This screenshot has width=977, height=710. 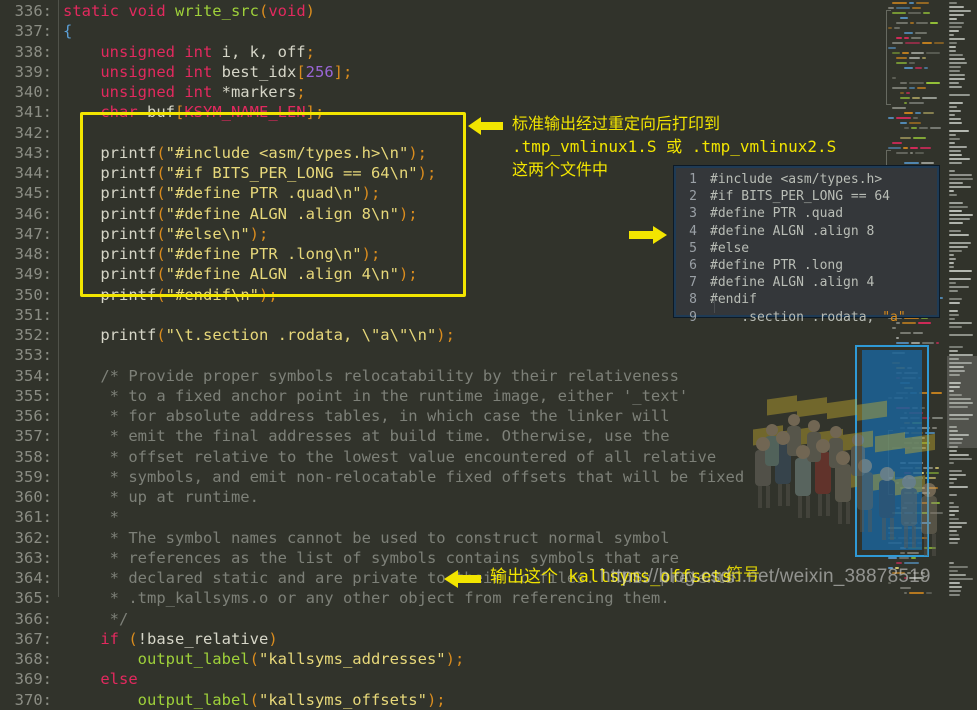 What do you see at coordinates (478, 497) in the screenshot?
I see `code-line: * up at runtime.` at bounding box center [478, 497].